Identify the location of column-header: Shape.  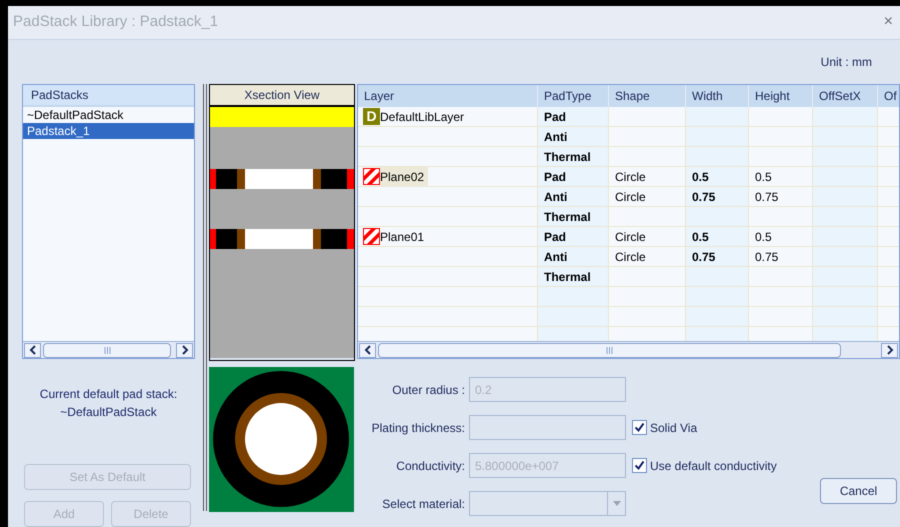
(647, 96).